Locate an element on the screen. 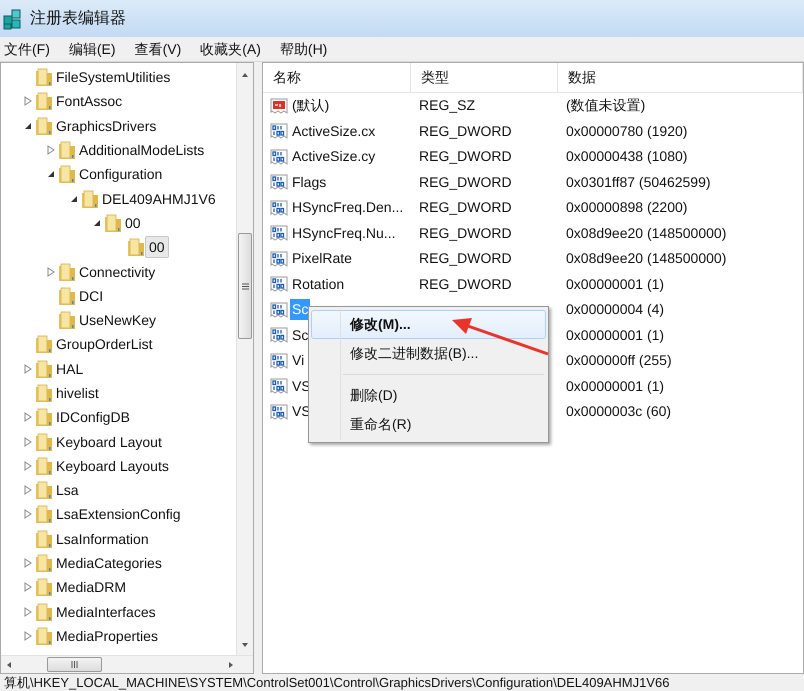 The image size is (804, 691). tree-item: AdditionalModeLists is located at coordinates (142, 150).